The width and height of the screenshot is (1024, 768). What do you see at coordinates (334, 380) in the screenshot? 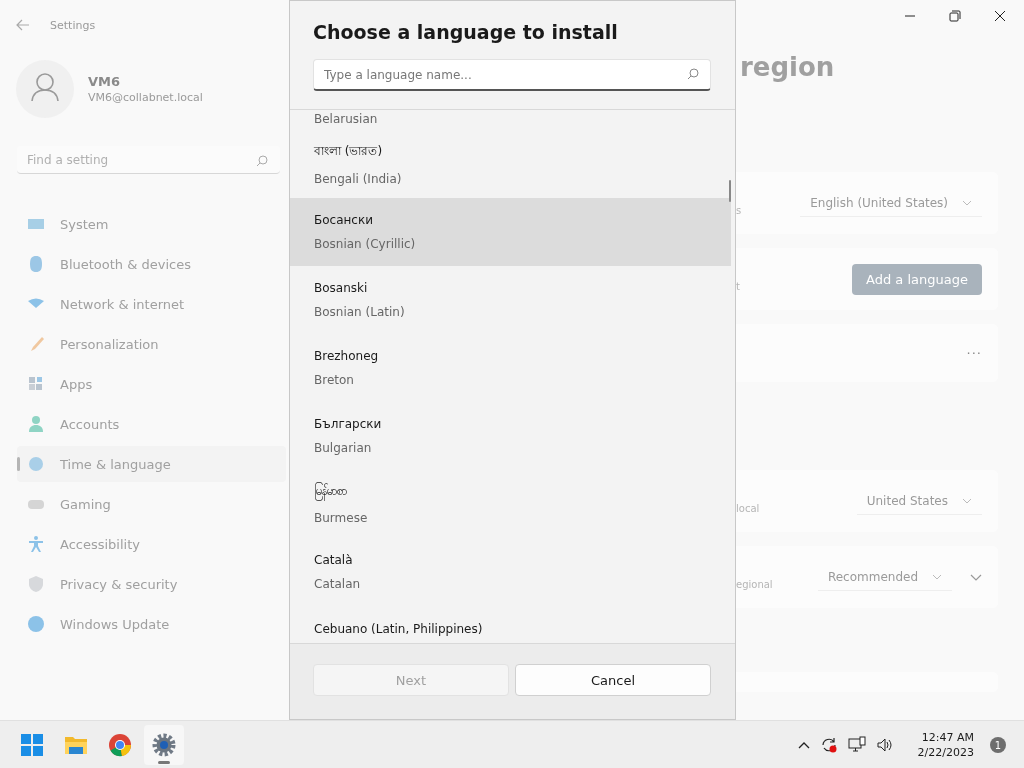
I see `english-name: Breton` at bounding box center [334, 380].